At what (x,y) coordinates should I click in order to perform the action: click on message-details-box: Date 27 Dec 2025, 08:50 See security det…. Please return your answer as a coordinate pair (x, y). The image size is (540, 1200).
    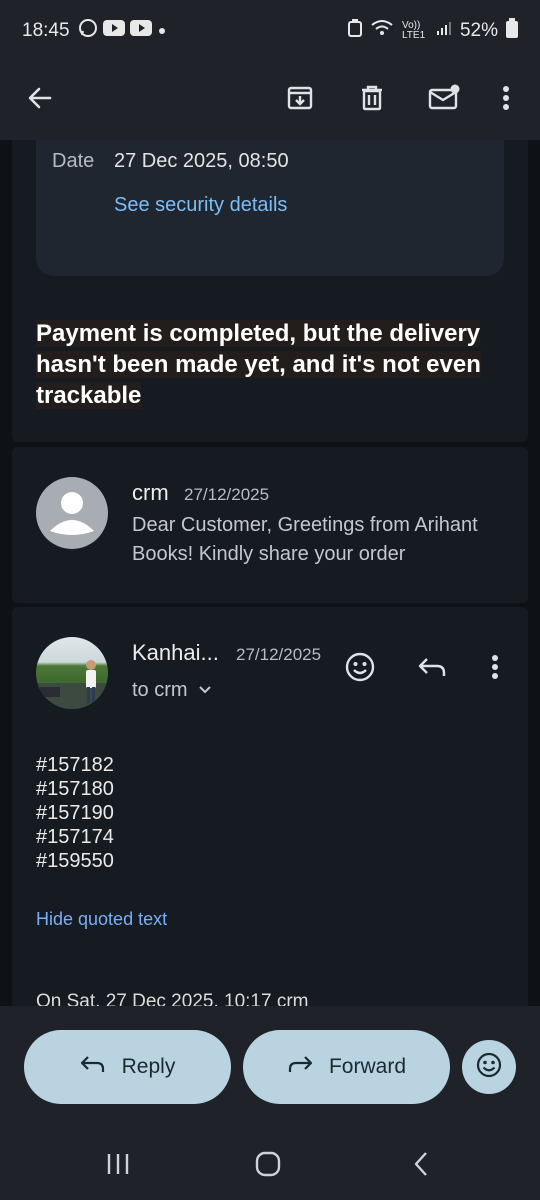
    Looking at the image, I should click on (270, 208).